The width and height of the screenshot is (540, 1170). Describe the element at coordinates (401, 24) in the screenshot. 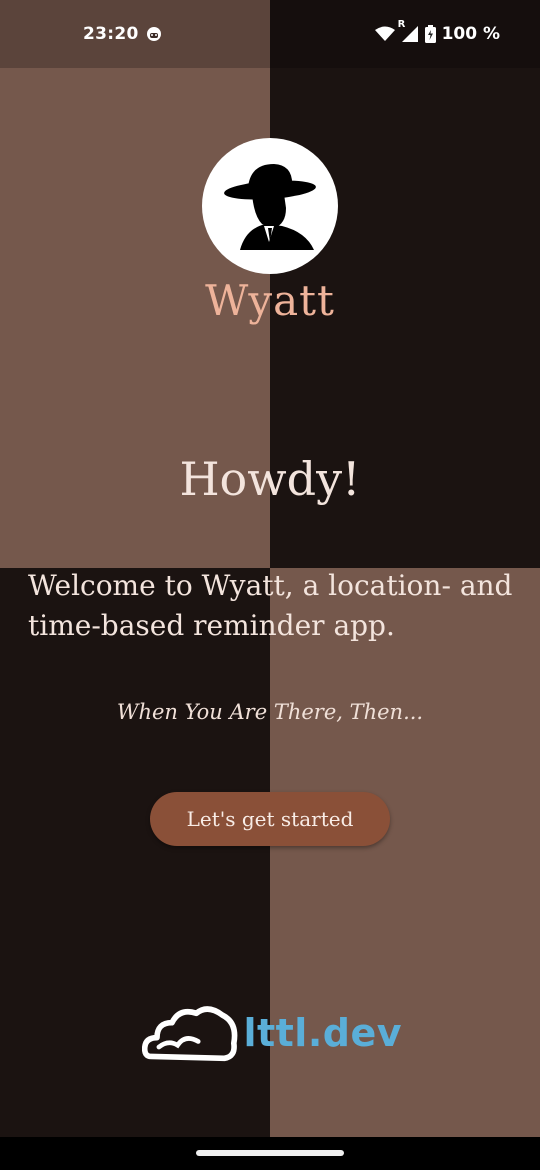

I see `roaming-indicator: R` at that location.